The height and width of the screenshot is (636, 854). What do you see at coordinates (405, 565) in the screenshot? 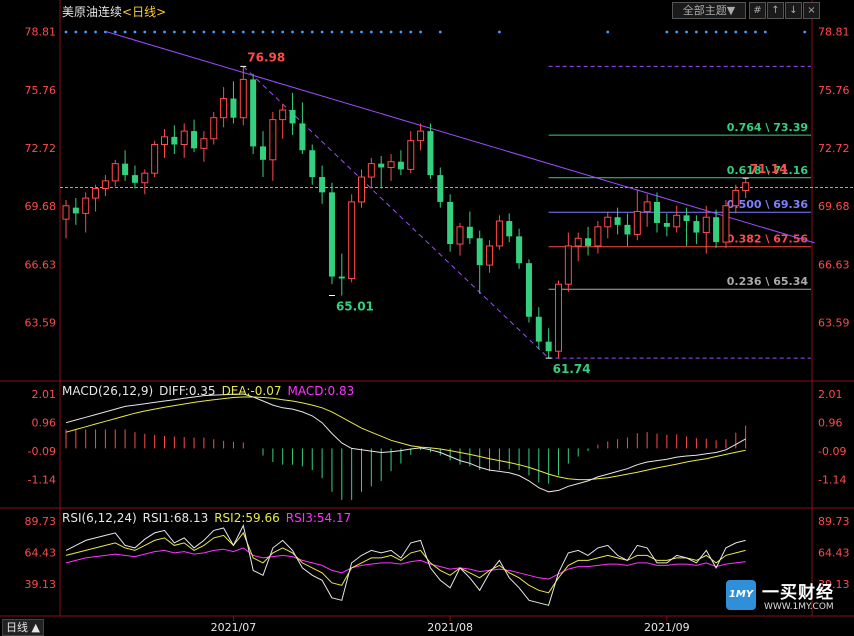
I see `rsi1-line` at bounding box center [405, 565].